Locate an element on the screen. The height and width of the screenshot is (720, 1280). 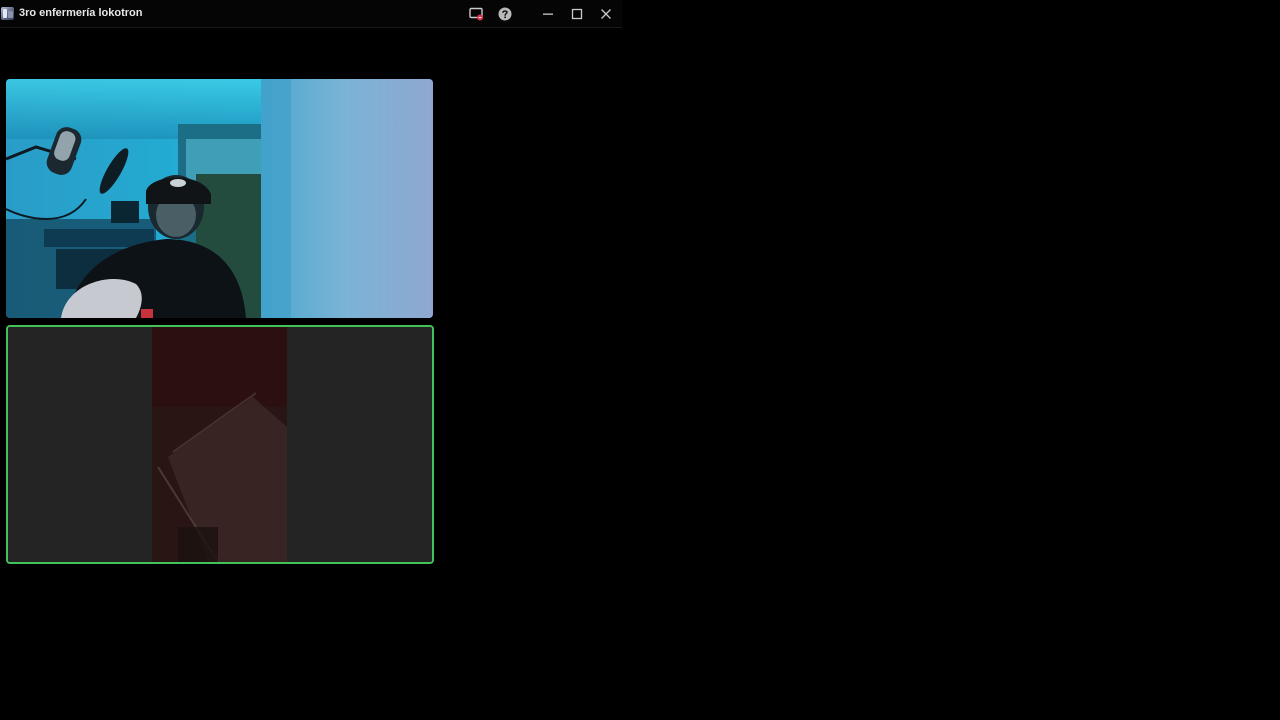
screen-share-stop-icon is located at coordinates (476, 14).